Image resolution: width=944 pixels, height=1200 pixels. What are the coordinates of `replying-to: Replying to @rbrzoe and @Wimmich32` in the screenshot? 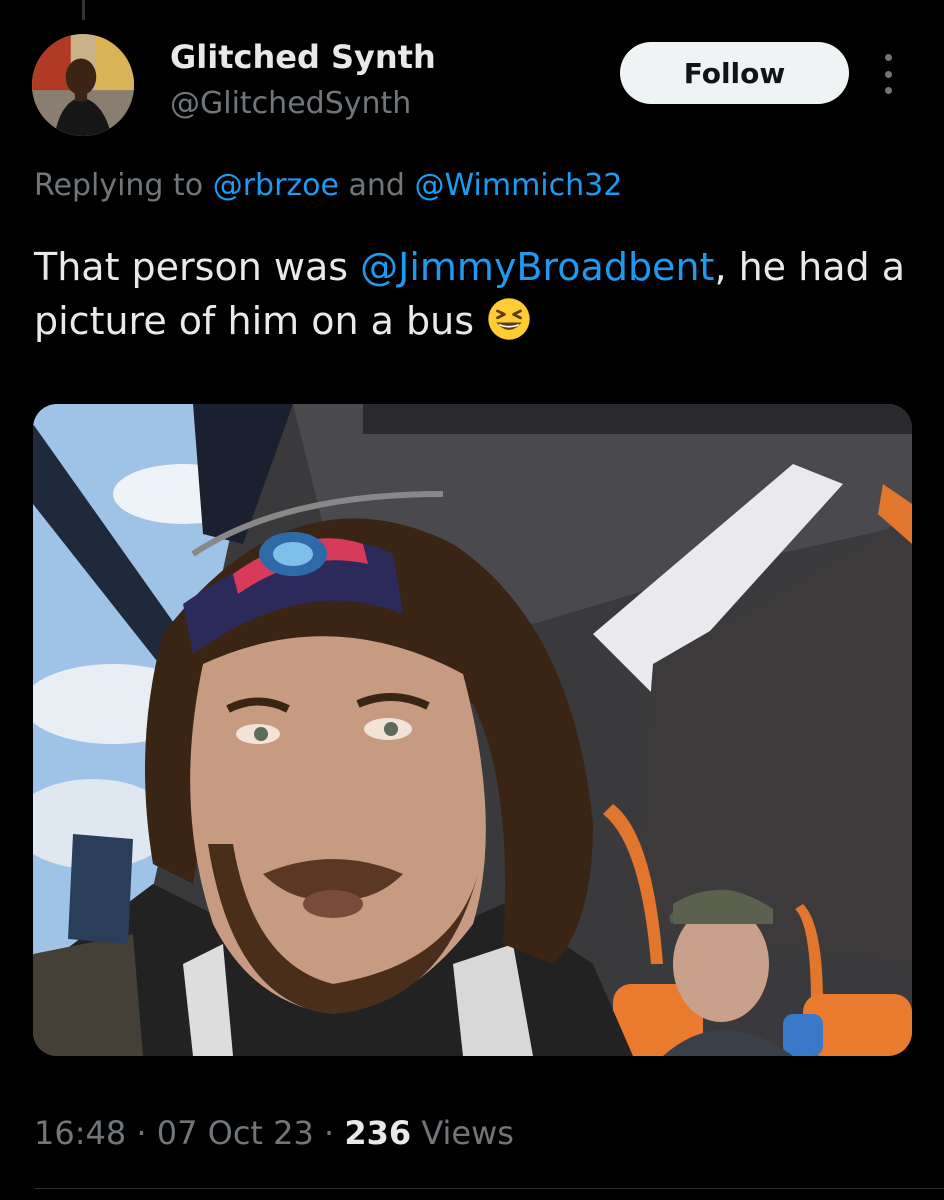 It's located at (328, 185).